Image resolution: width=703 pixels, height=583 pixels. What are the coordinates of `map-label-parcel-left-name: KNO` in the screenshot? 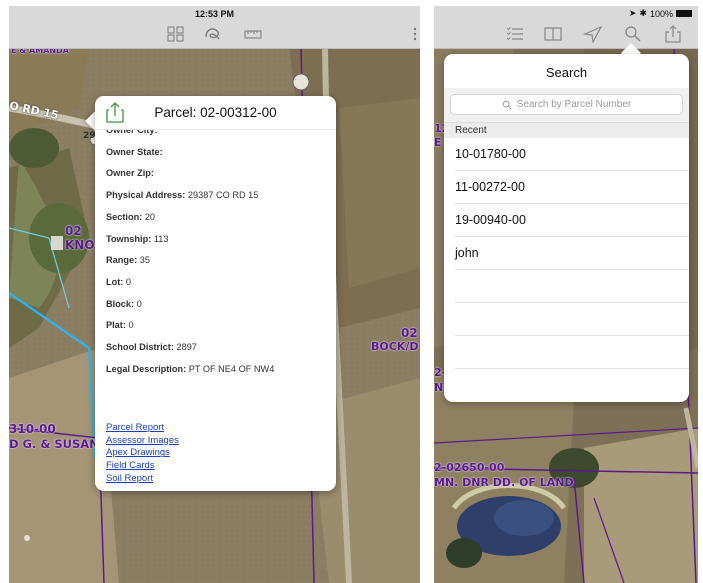 It's located at (80, 245).